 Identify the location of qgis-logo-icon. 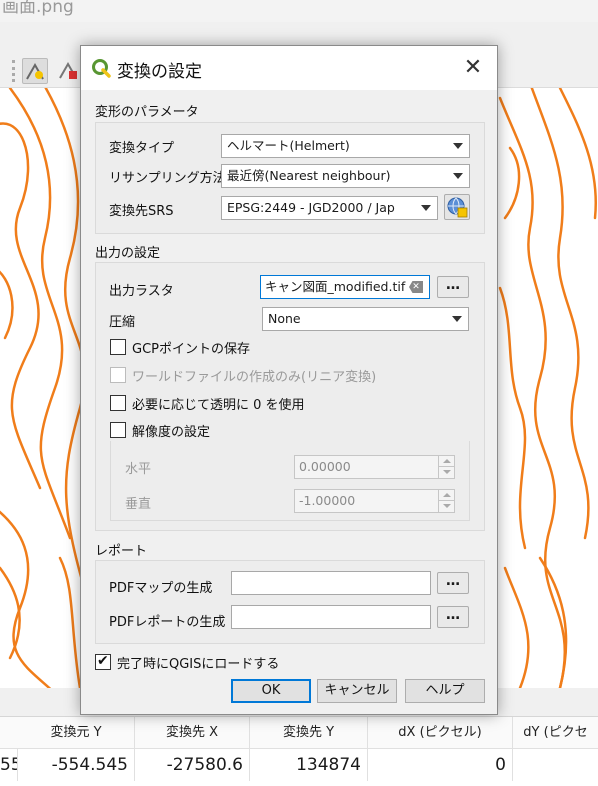
(101, 68).